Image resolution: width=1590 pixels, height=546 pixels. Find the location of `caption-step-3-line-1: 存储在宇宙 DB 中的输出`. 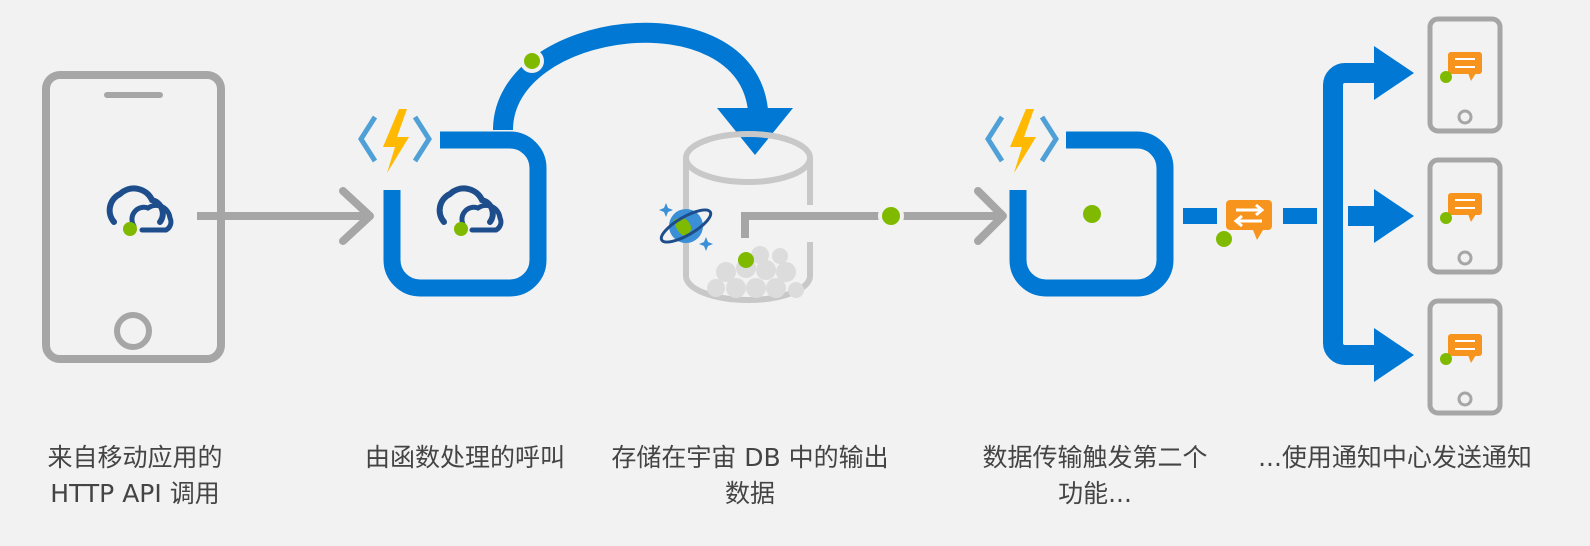

caption-step-3-line-1: 存储在宇宙 DB 中的输出 is located at coordinates (750, 457).